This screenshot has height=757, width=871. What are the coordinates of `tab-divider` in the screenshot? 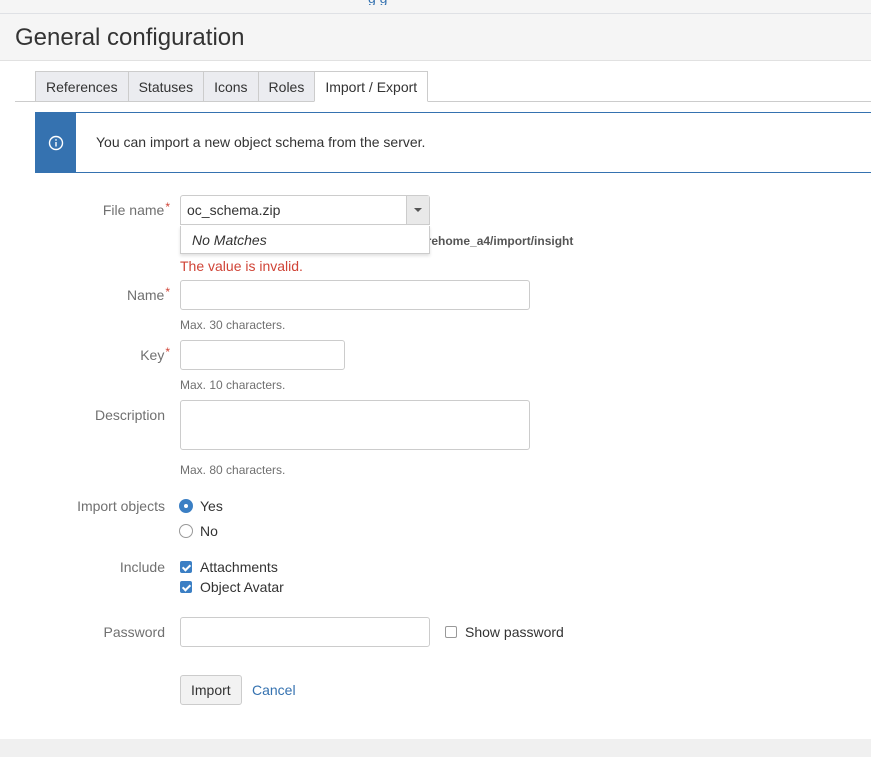 It's located at (443, 101).